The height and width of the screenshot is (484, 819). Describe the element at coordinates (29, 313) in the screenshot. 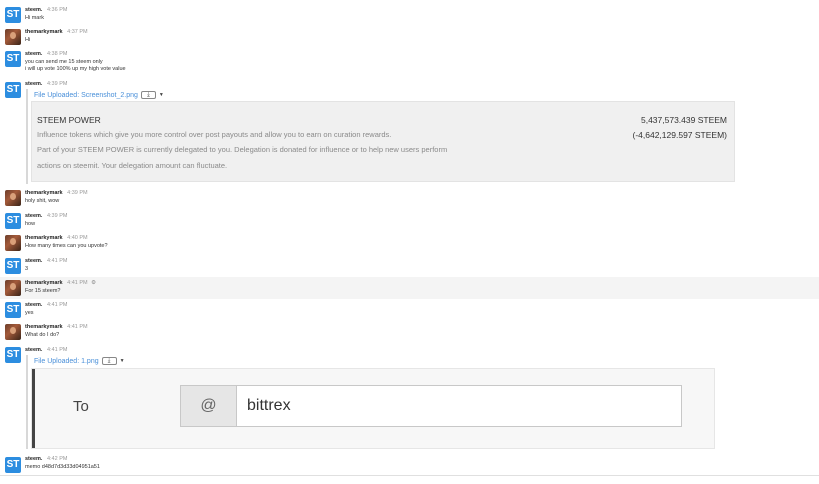

I see `message-text: yes` at that location.